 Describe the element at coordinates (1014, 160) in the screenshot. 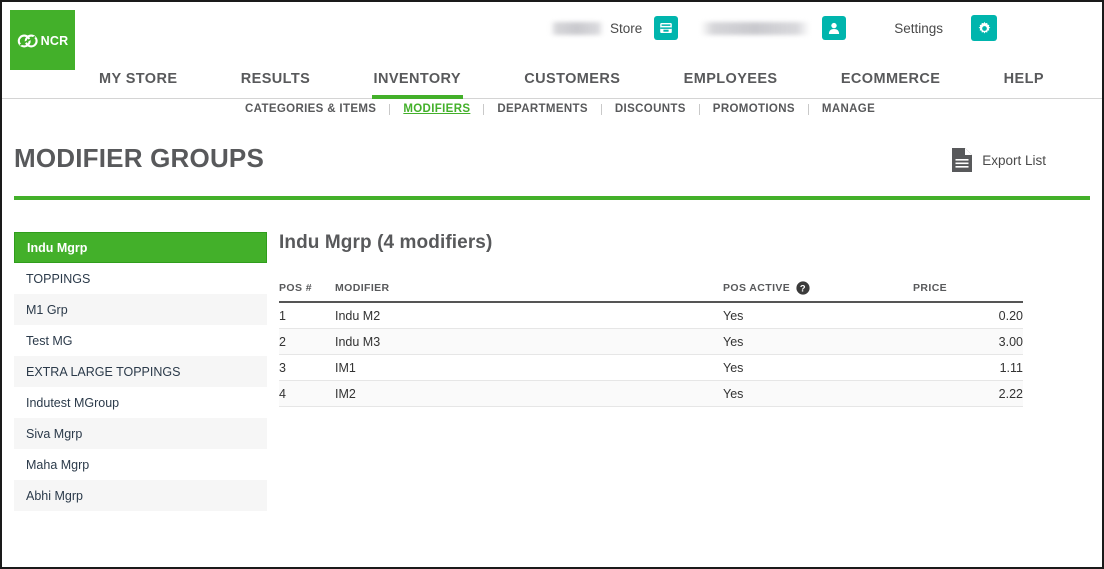

I see `export-list-label: Export List` at that location.